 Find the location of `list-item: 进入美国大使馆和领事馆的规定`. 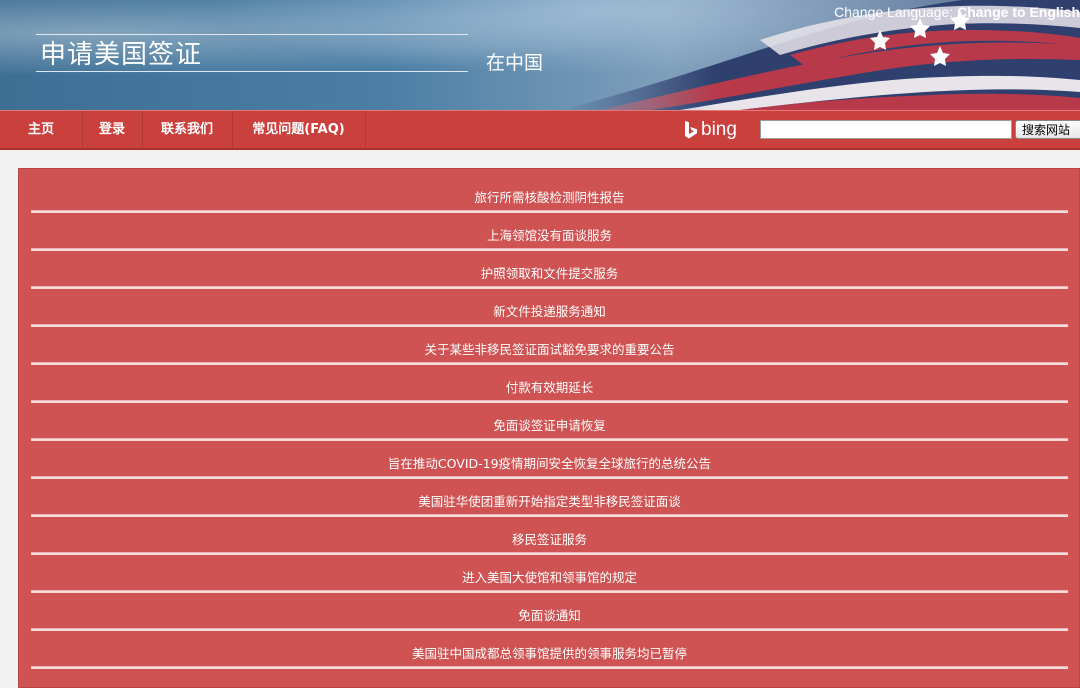

list-item: 进入美国大使馆和领事馆的规定 is located at coordinates (549, 574).